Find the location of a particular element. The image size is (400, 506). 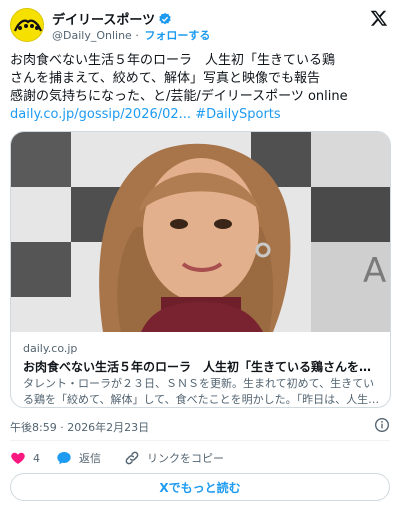

reply-button: 返信 is located at coordinates (78, 458).